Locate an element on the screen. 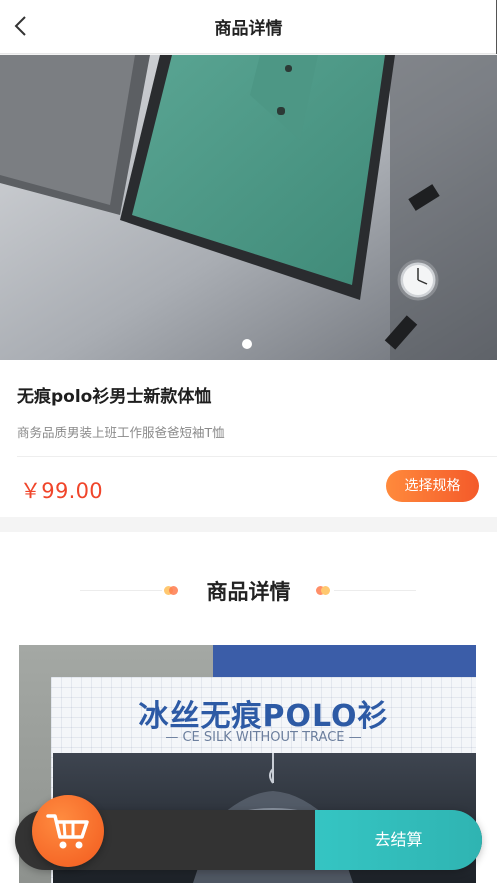 This screenshot has width=497, height=883. banner-title: 冰丝无痕POLO衫 is located at coordinates (263, 716).